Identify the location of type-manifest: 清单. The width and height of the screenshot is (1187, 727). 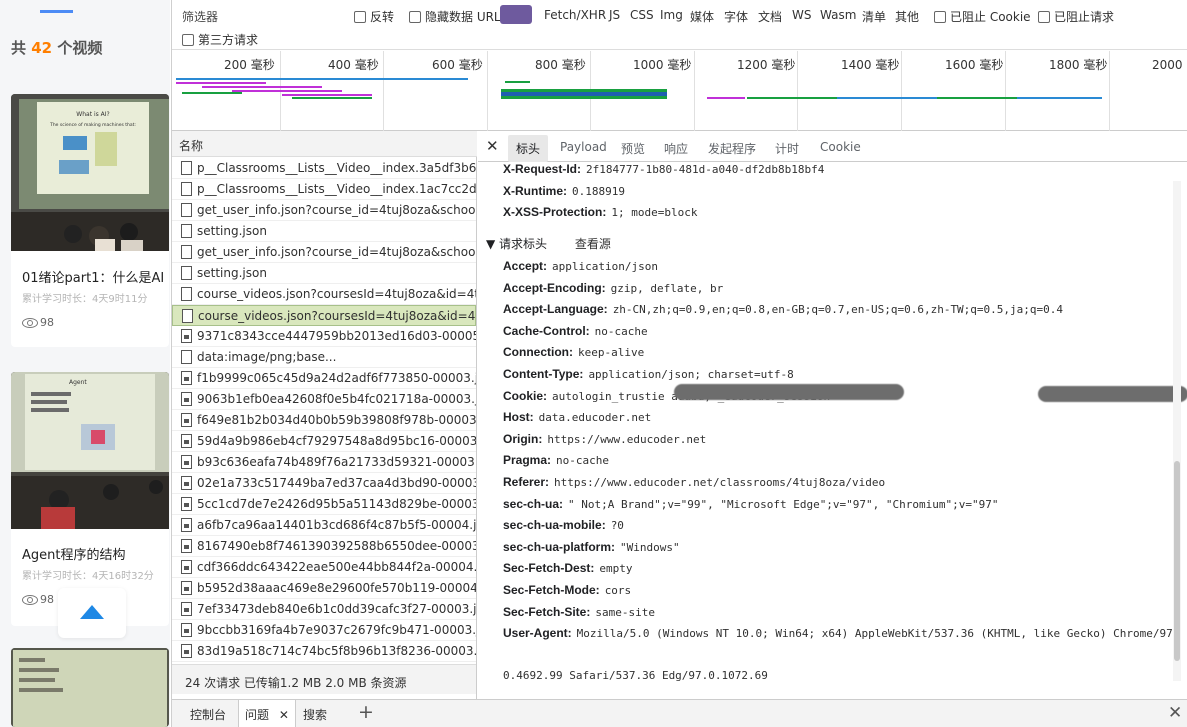
(874, 16).